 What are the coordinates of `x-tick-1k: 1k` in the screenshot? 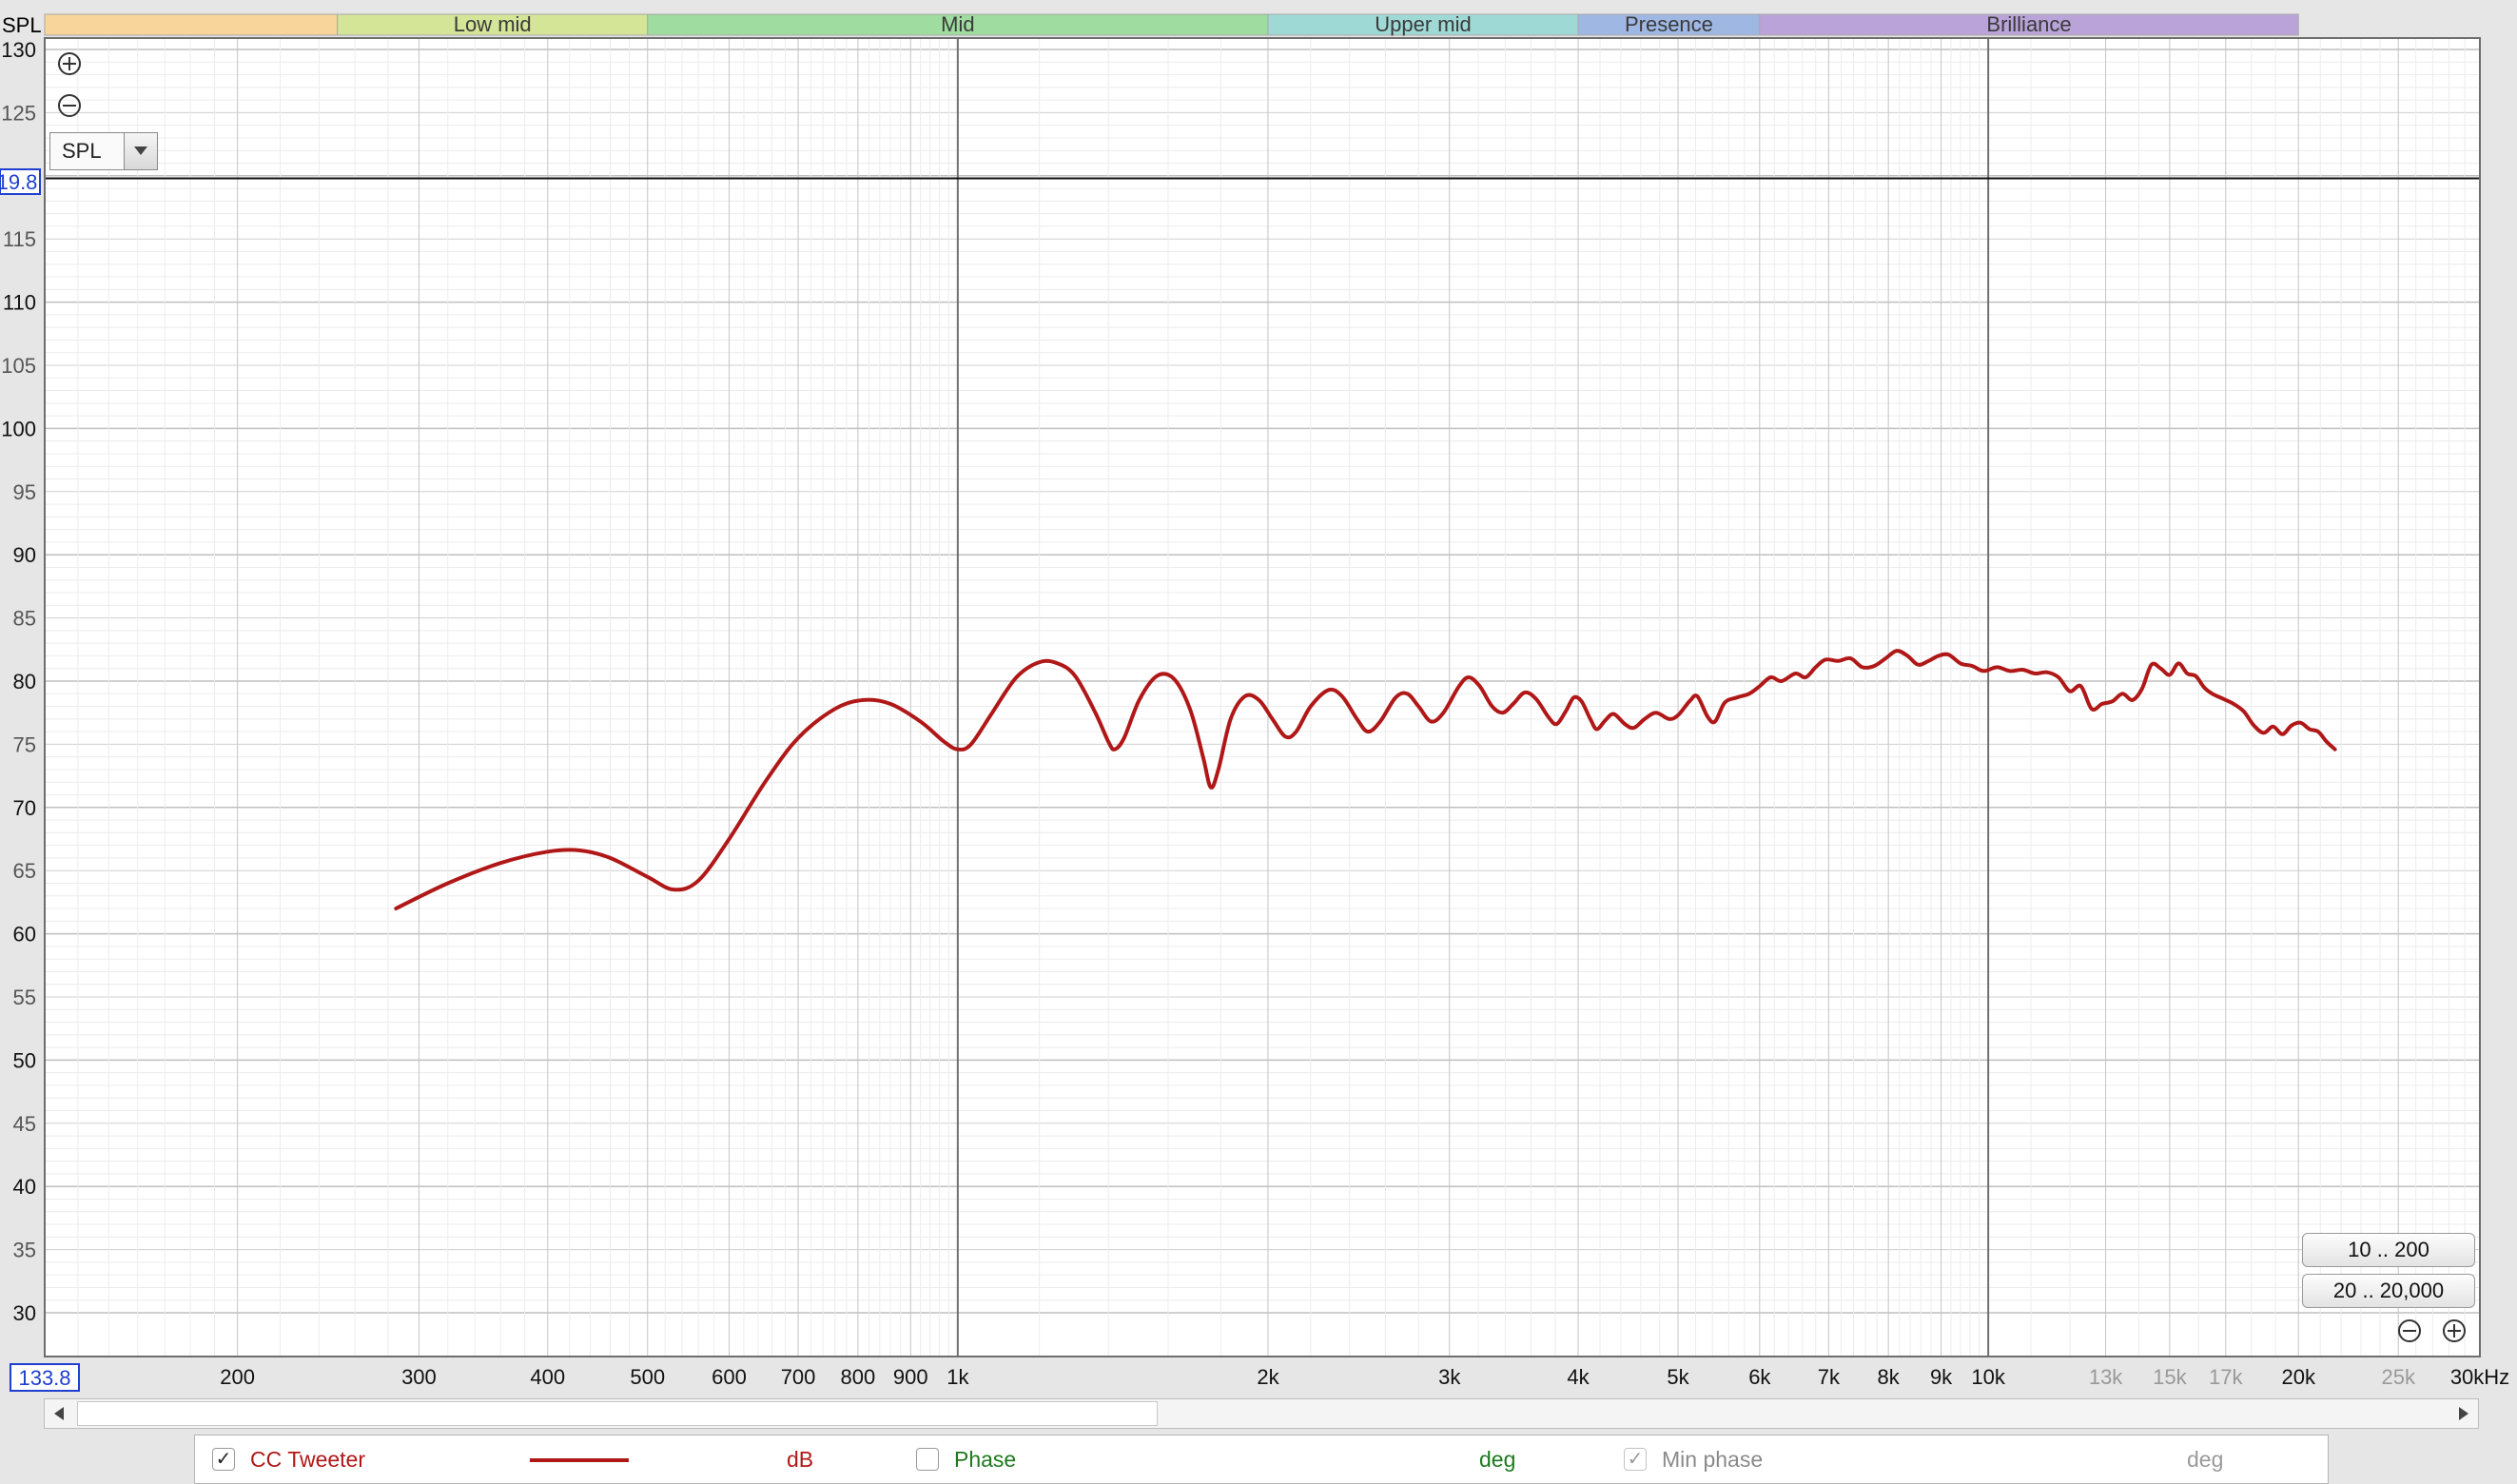 It's located at (958, 1377).